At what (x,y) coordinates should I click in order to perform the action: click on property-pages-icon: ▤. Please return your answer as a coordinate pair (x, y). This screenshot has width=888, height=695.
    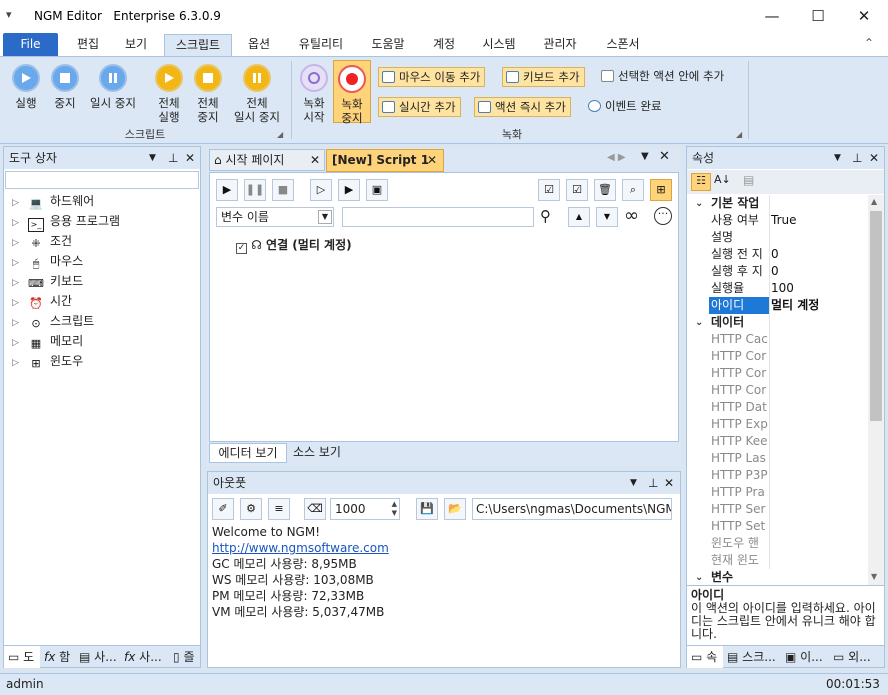
    Looking at the image, I should click on (748, 180).